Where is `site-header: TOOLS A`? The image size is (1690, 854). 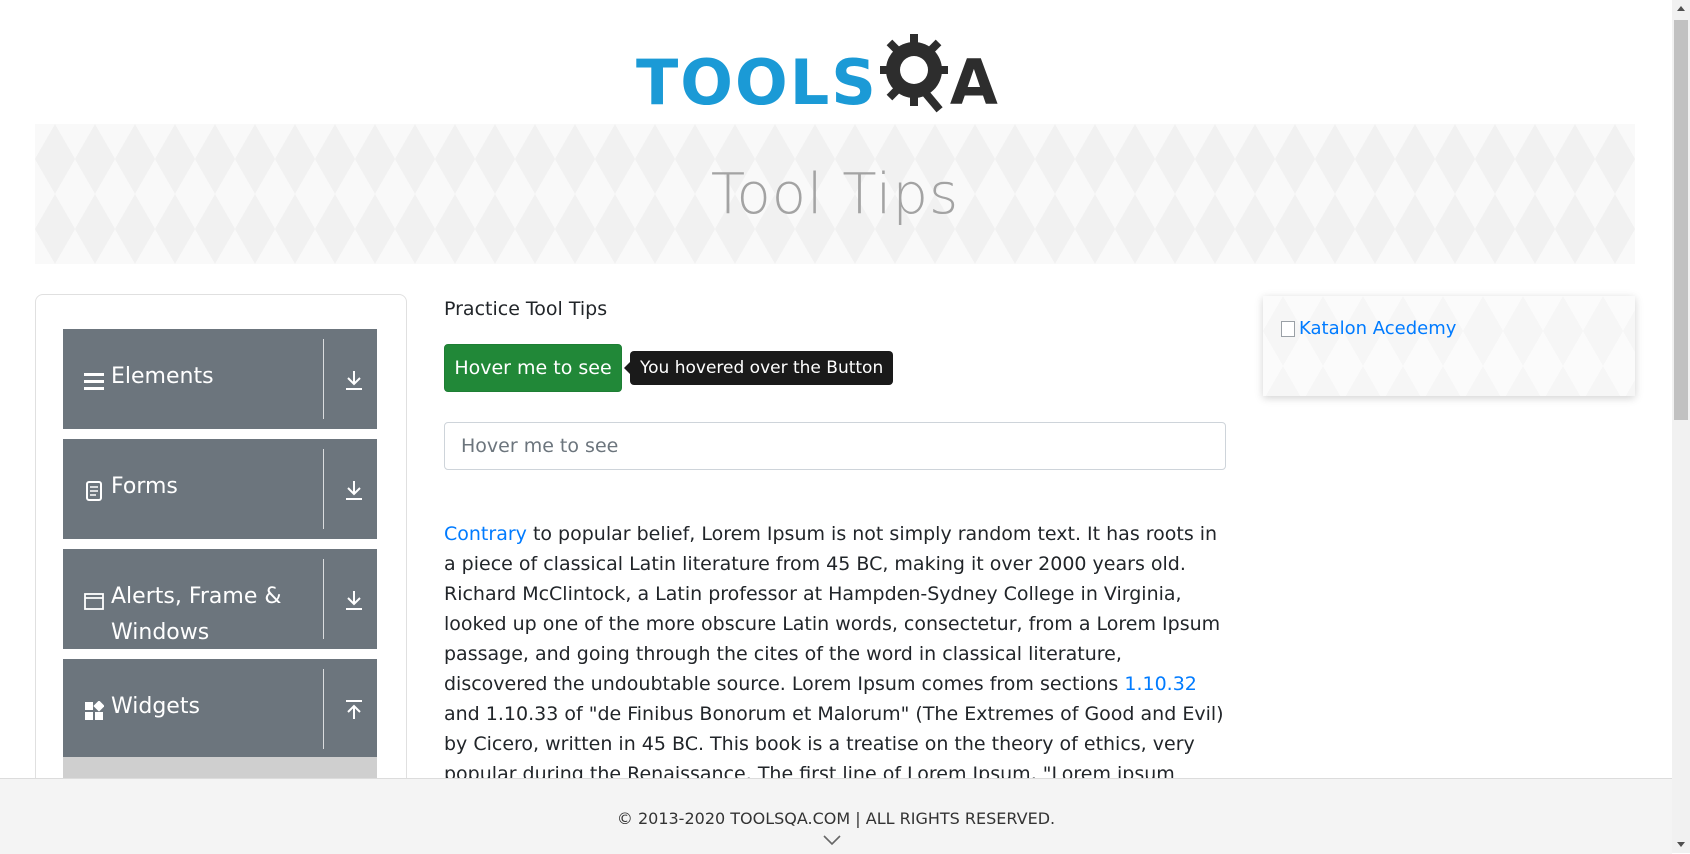
site-header: TOOLS A is located at coordinates (836, 62).